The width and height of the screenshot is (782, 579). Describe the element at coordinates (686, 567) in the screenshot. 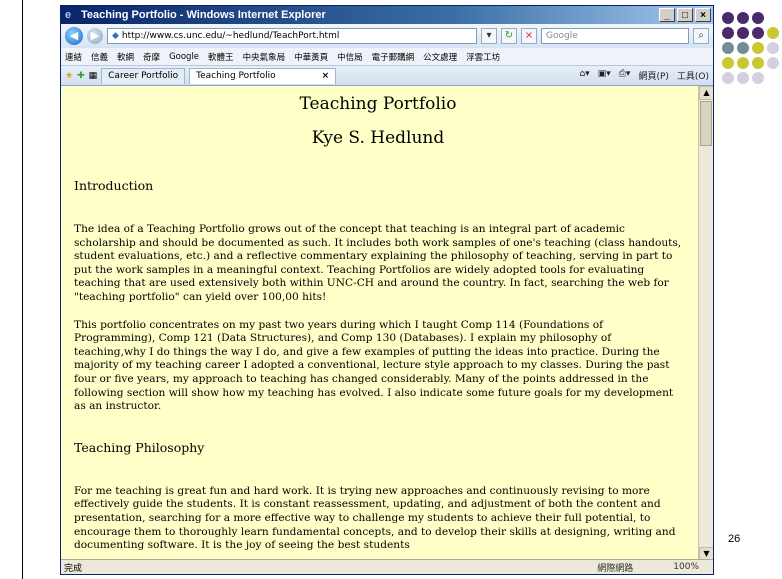

I see `zoom-level: 100%` at that location.